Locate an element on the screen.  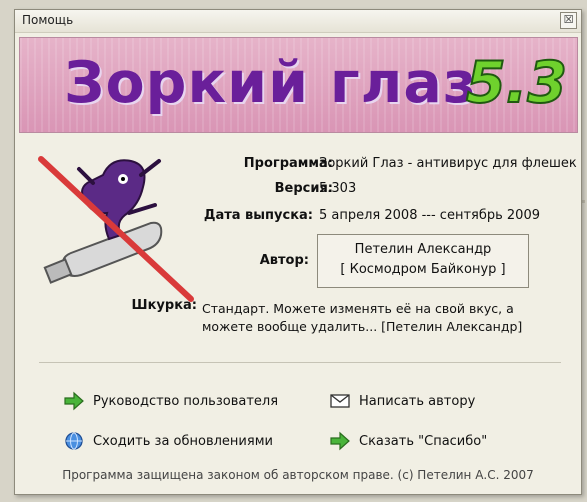
check-updates-label: Сходить за обновлениями is located at coordinates (183, 441).